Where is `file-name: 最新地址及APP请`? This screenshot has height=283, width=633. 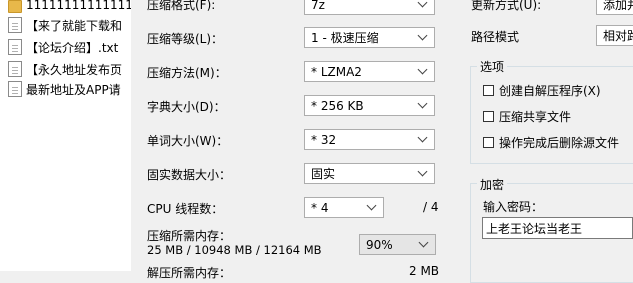 file-name: 最新地址及APP请 is located at coordinates (73, 89).